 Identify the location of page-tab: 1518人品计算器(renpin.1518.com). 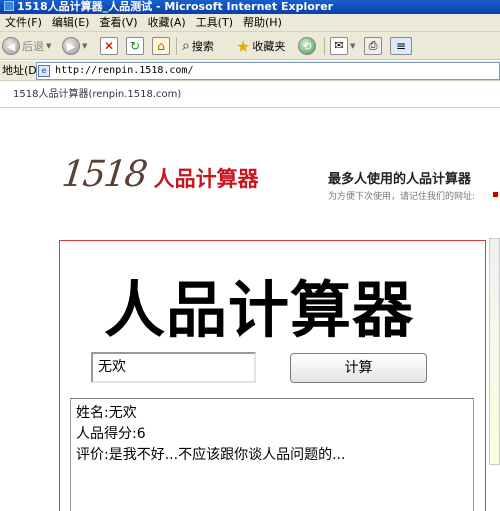
(250, 95).